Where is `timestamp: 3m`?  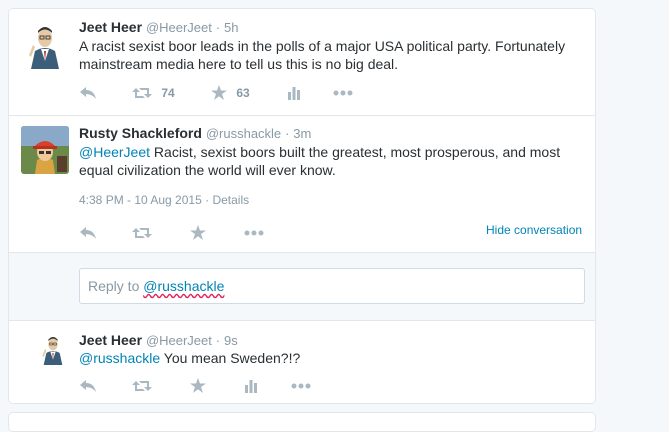
timestamp: 3m is located at coordinates (302, 133).